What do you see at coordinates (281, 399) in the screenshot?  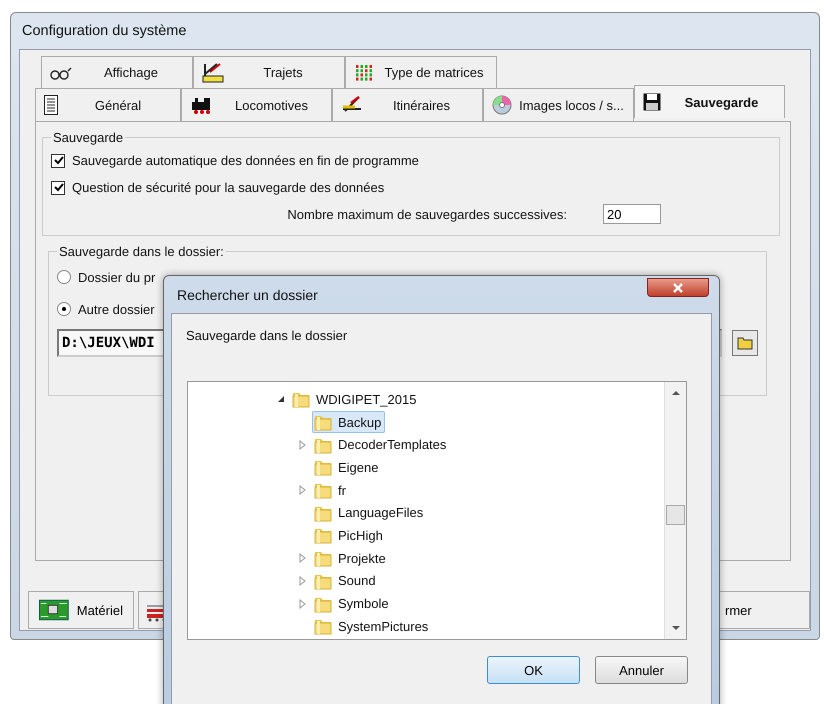 I see `collapse-arrow-icon` at bounding box center [281, 399].